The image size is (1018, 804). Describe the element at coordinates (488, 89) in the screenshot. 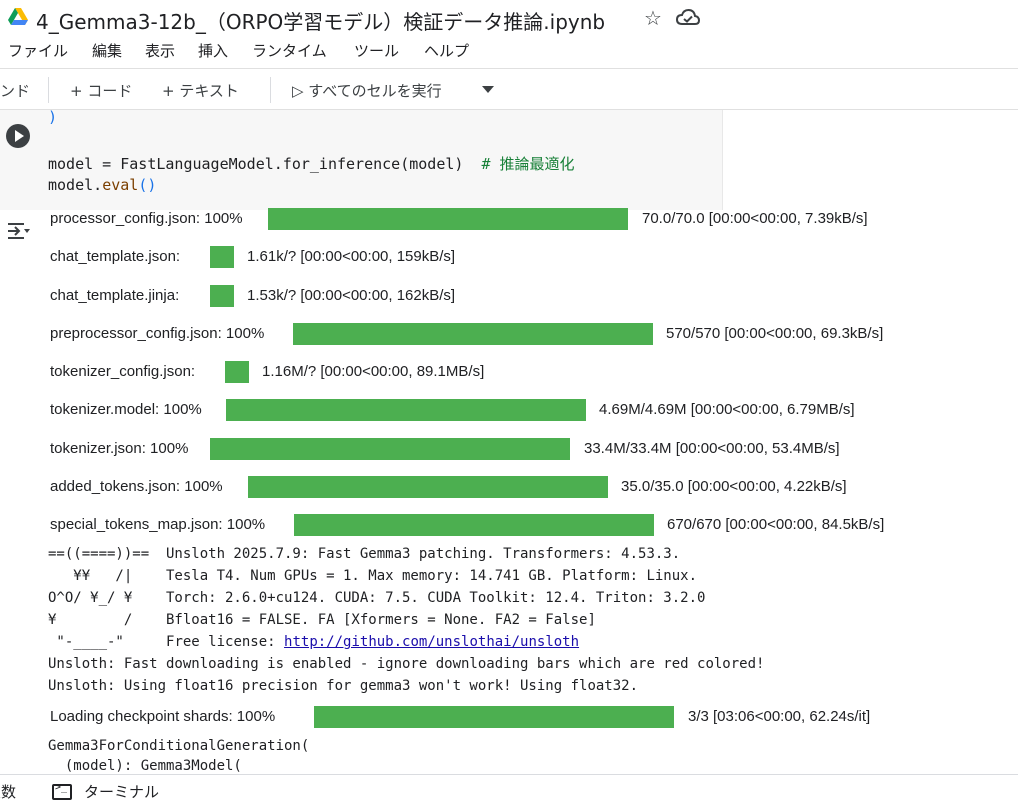

I see `run-all-dropdown-icon` at that location.